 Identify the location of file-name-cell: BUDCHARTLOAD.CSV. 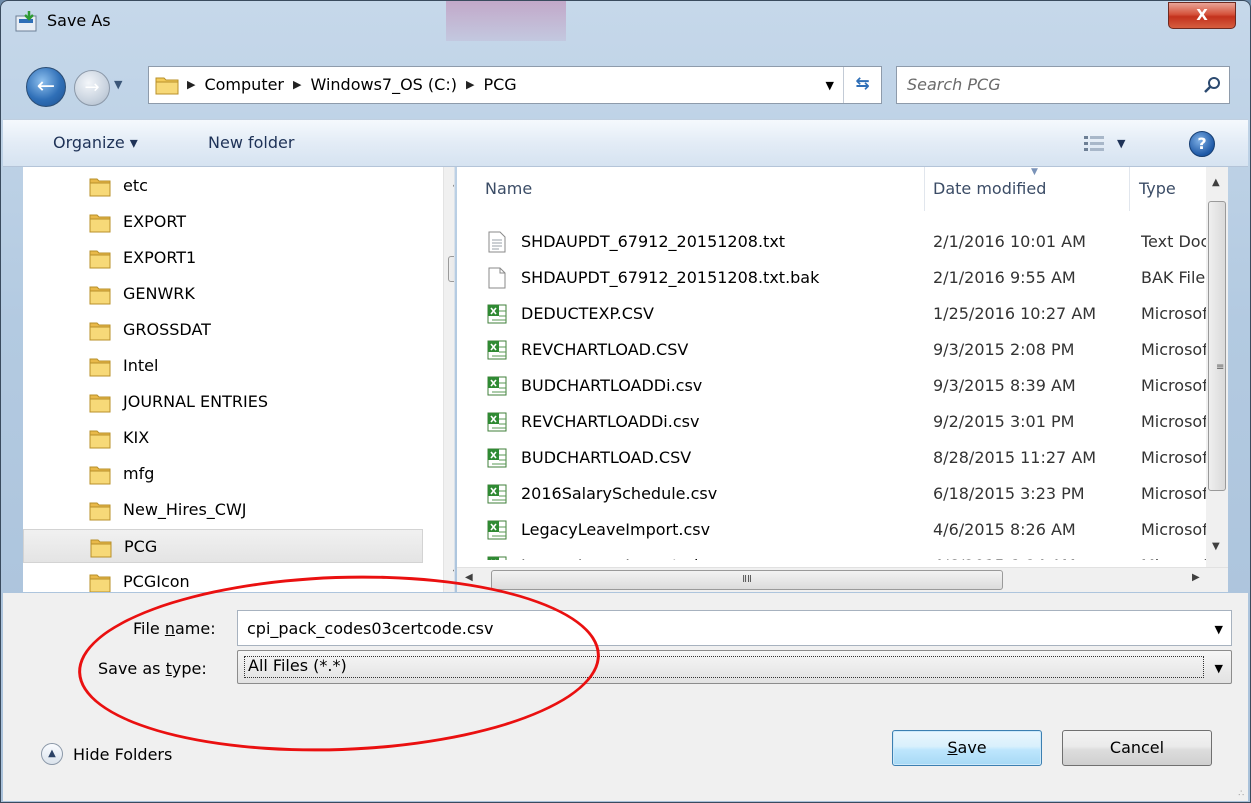
(606, 457).